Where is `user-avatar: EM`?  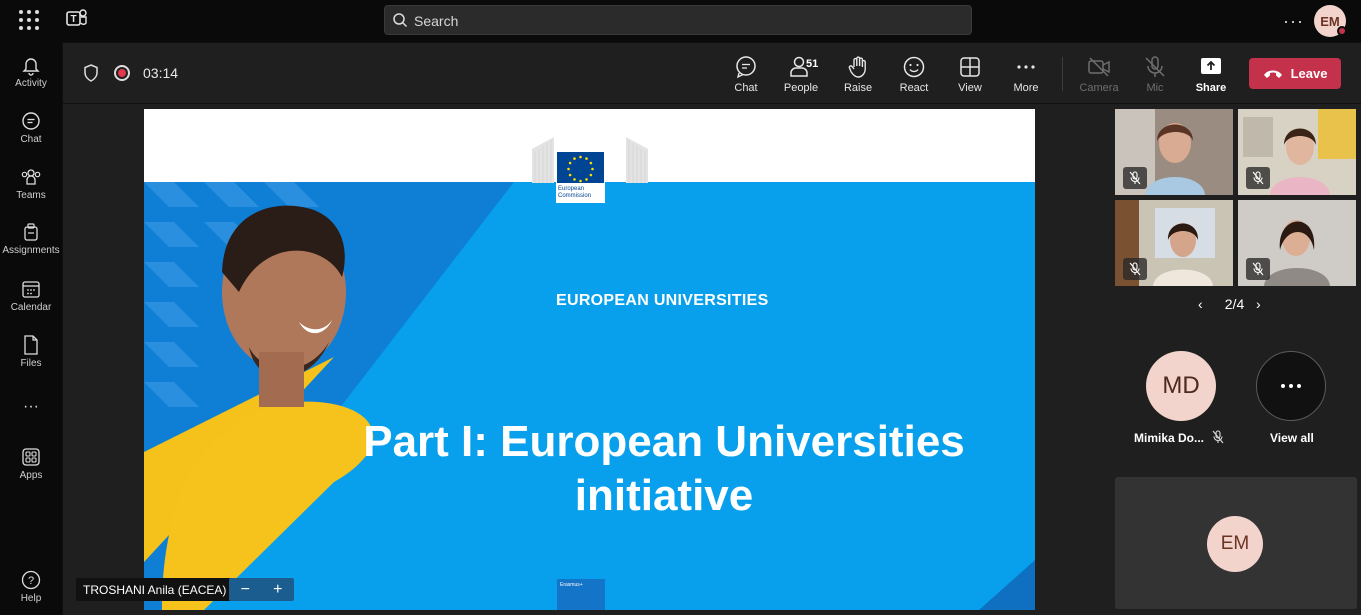 user-avatar: EM is located at coordinates (1330, 21).